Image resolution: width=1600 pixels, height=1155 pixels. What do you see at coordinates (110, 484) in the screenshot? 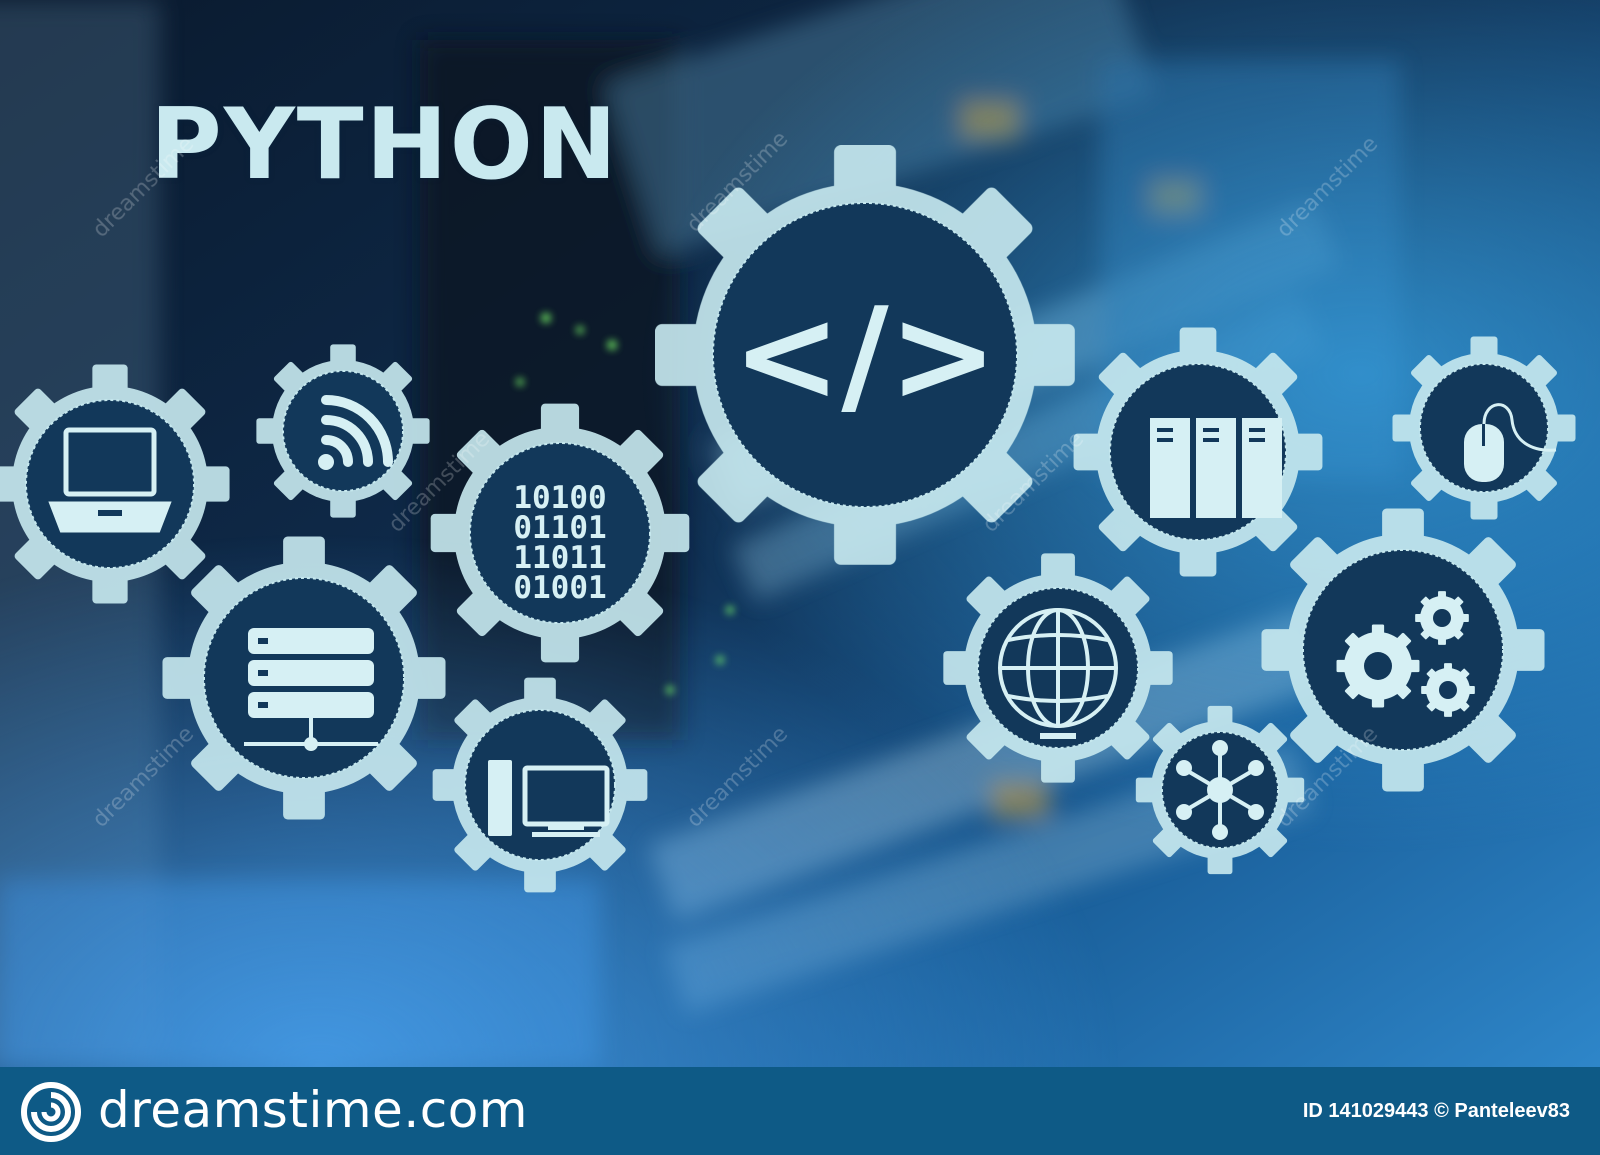
I see `gear-center-laptop` at bounding box center [110, 484].